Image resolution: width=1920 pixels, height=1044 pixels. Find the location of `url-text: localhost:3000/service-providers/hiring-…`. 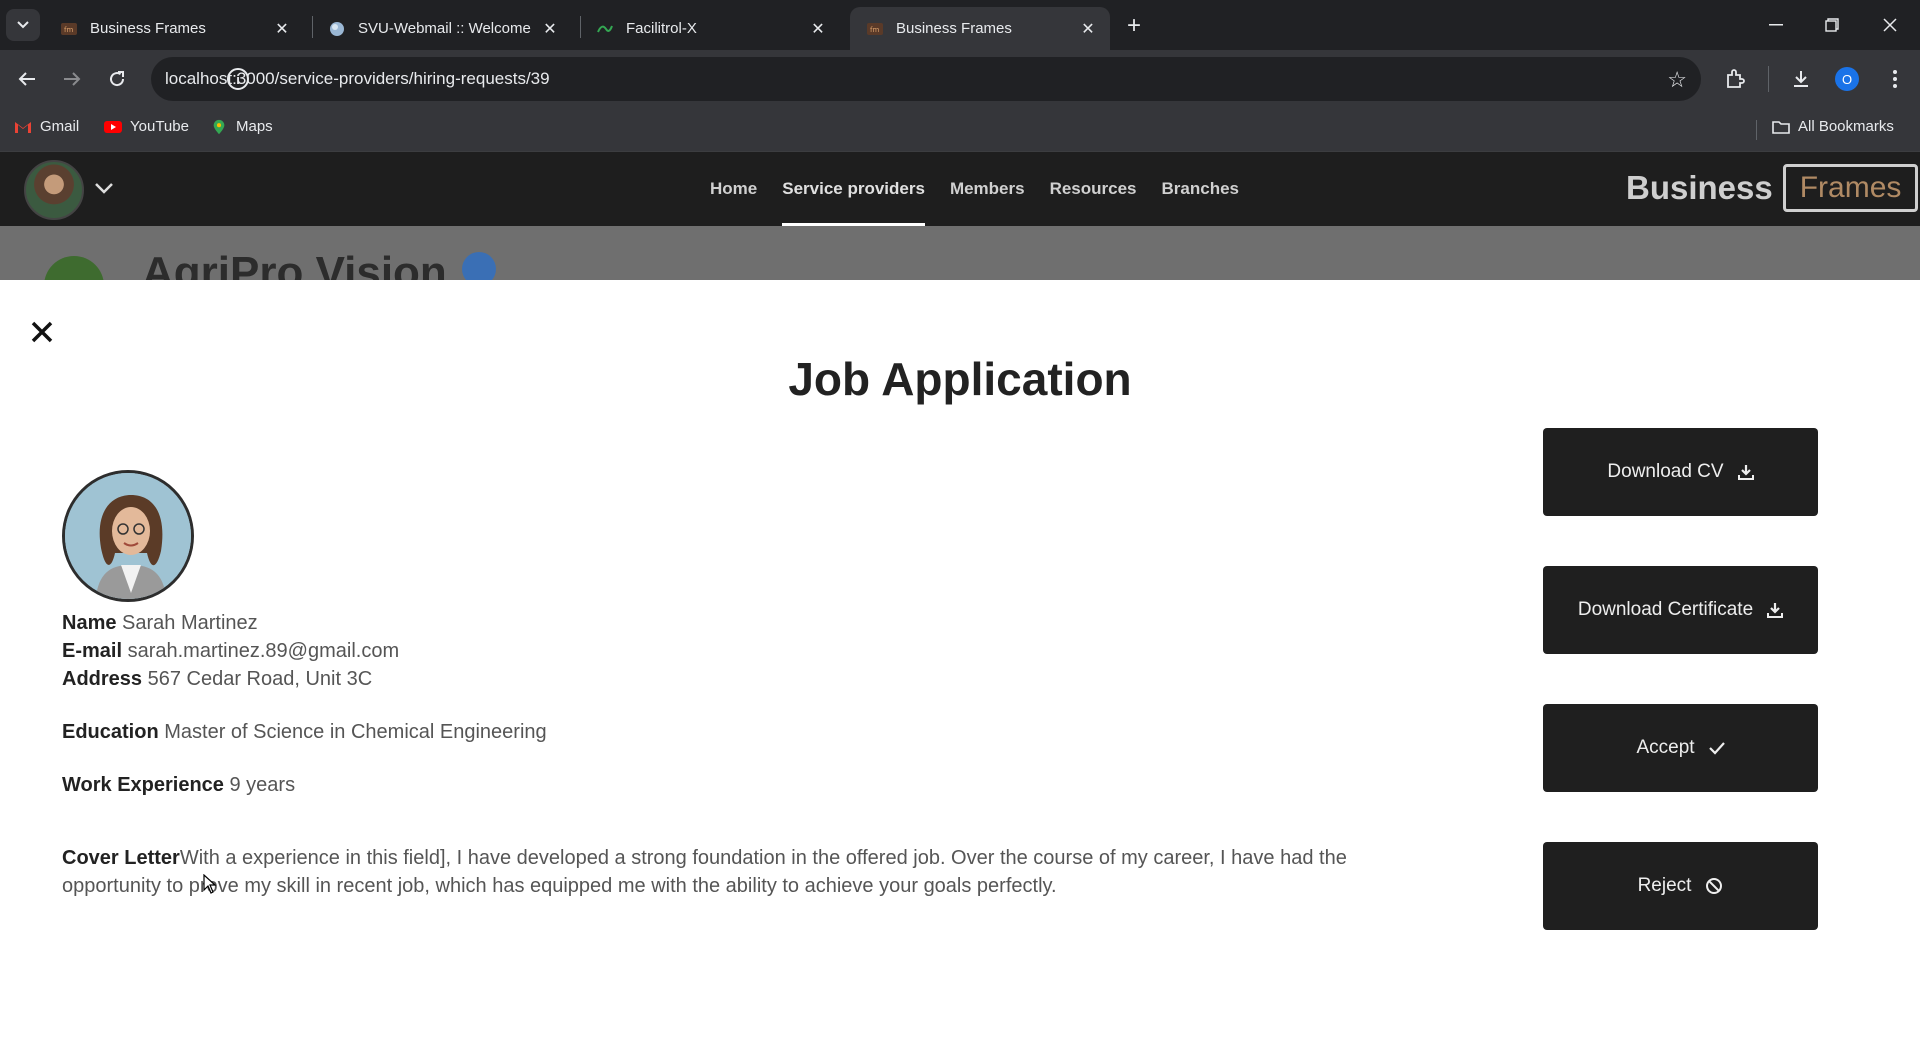

url-text: localhost:3000/service-providers/hiring-… is located at coordinates (357, 78).